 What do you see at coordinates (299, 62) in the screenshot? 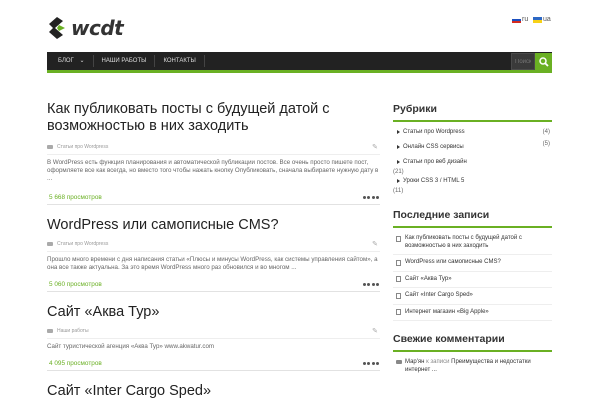
I see `main-navbar: Блог ⌄ Наши работы Контакты` at bounding box center [299, 62].